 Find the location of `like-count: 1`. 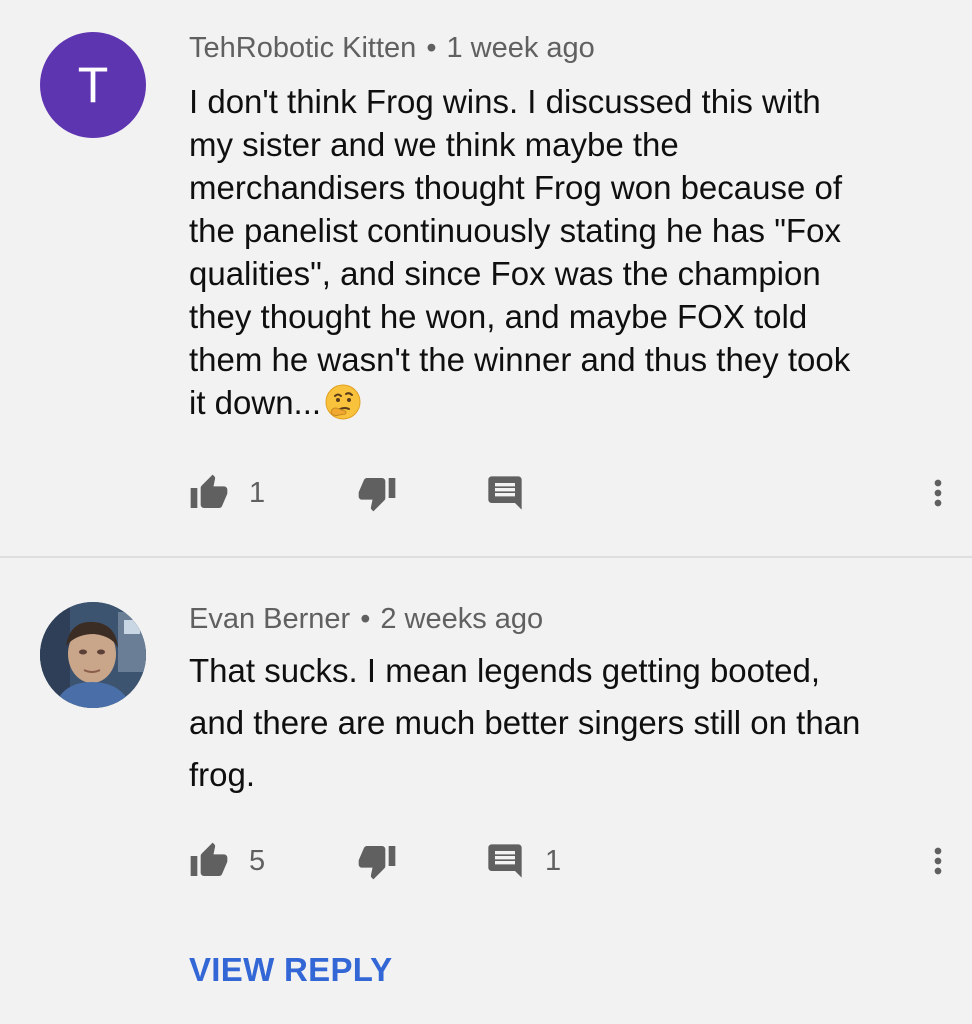

like-count: 1 is located at coordinates (257, 492).